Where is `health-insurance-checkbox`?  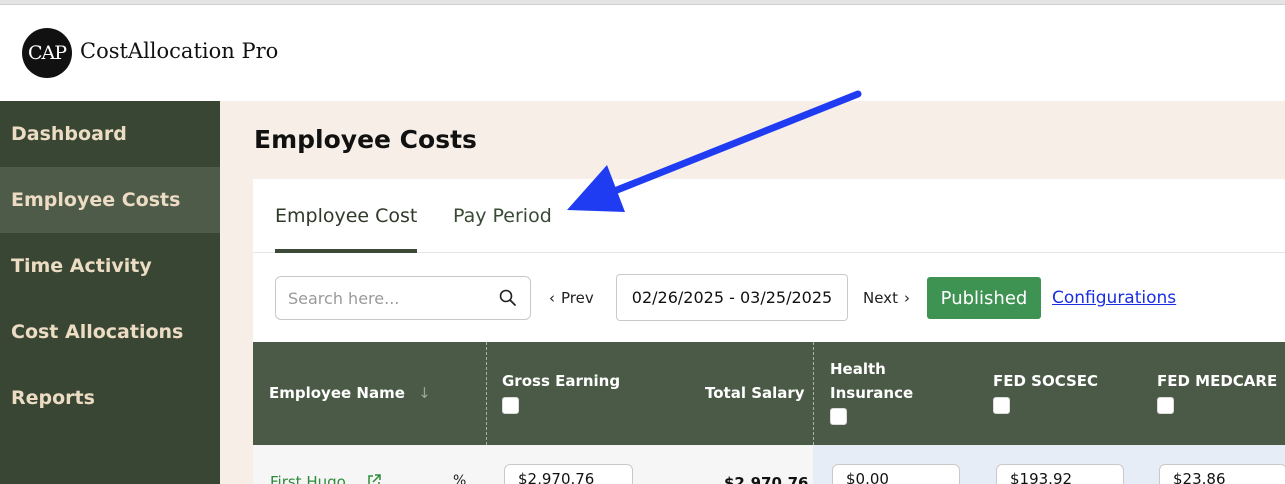
health-insurance-checkbox is located at coordinates (838, 416).